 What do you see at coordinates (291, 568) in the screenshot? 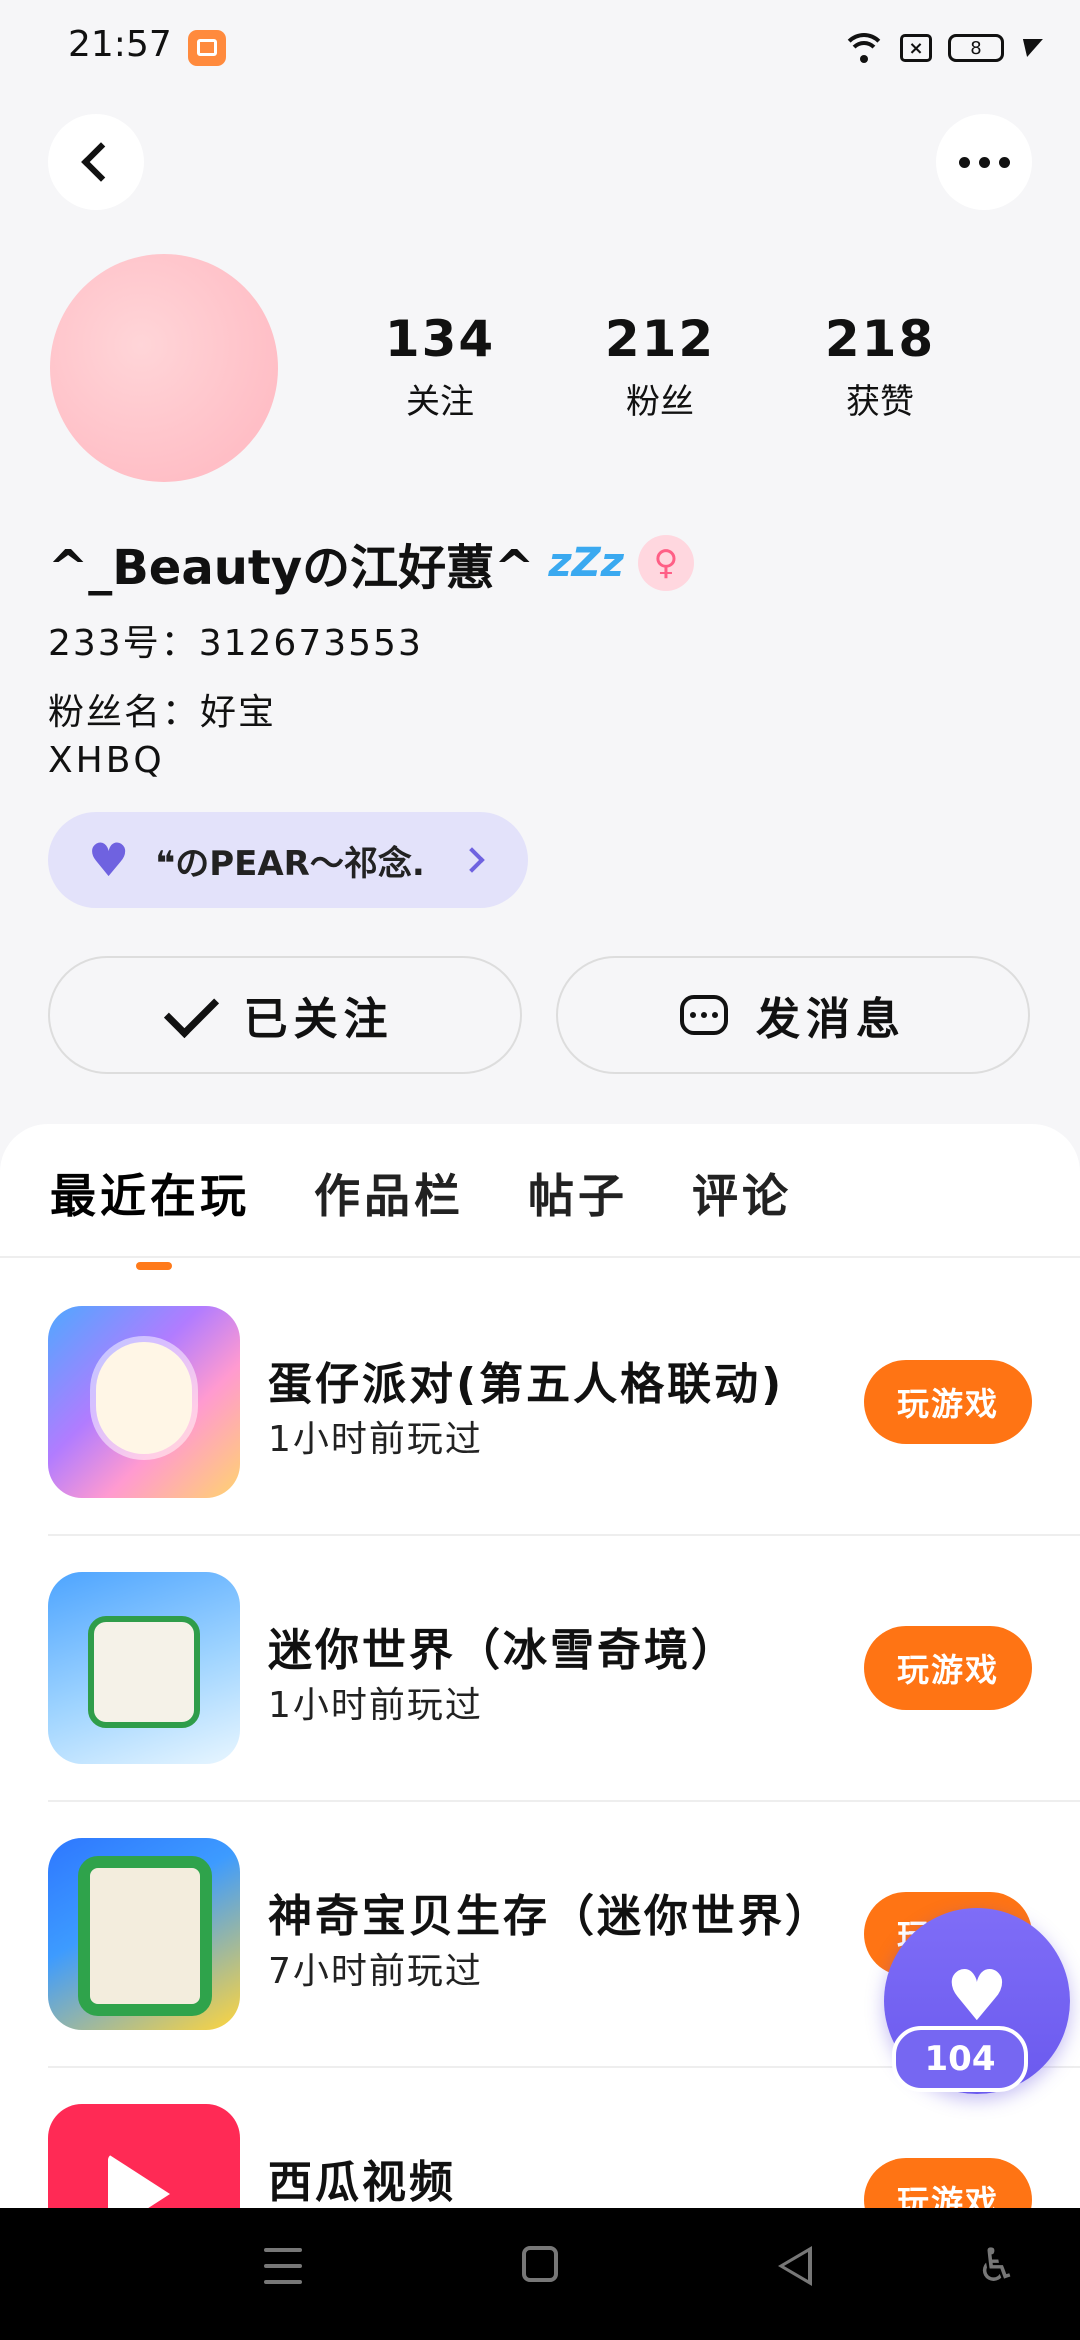
I see `username: ^_Beautyの江好蕙^` at bounding box center [291, 568].